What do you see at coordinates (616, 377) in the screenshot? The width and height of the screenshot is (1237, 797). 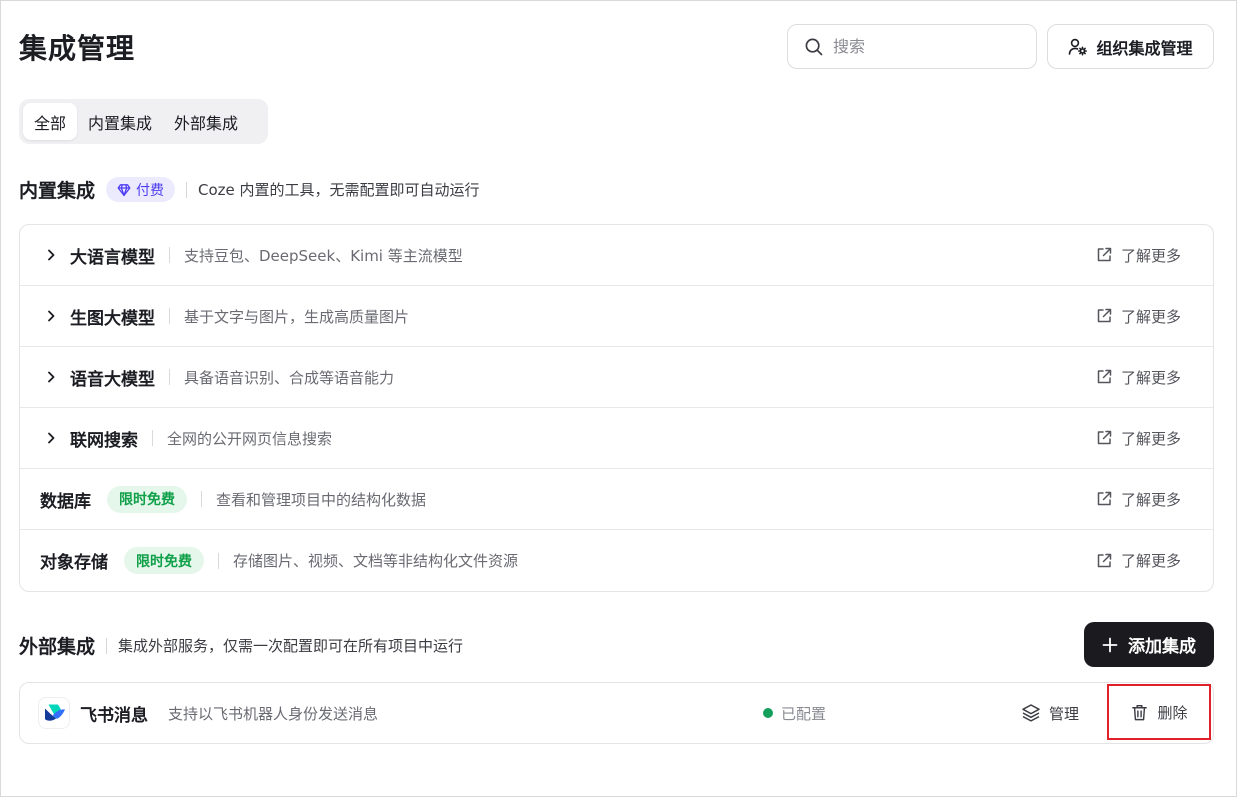 I see `list-item: 语音大模型 具备语音识别、合成等语音能力 了解更多` at bounding box center [616, 377].